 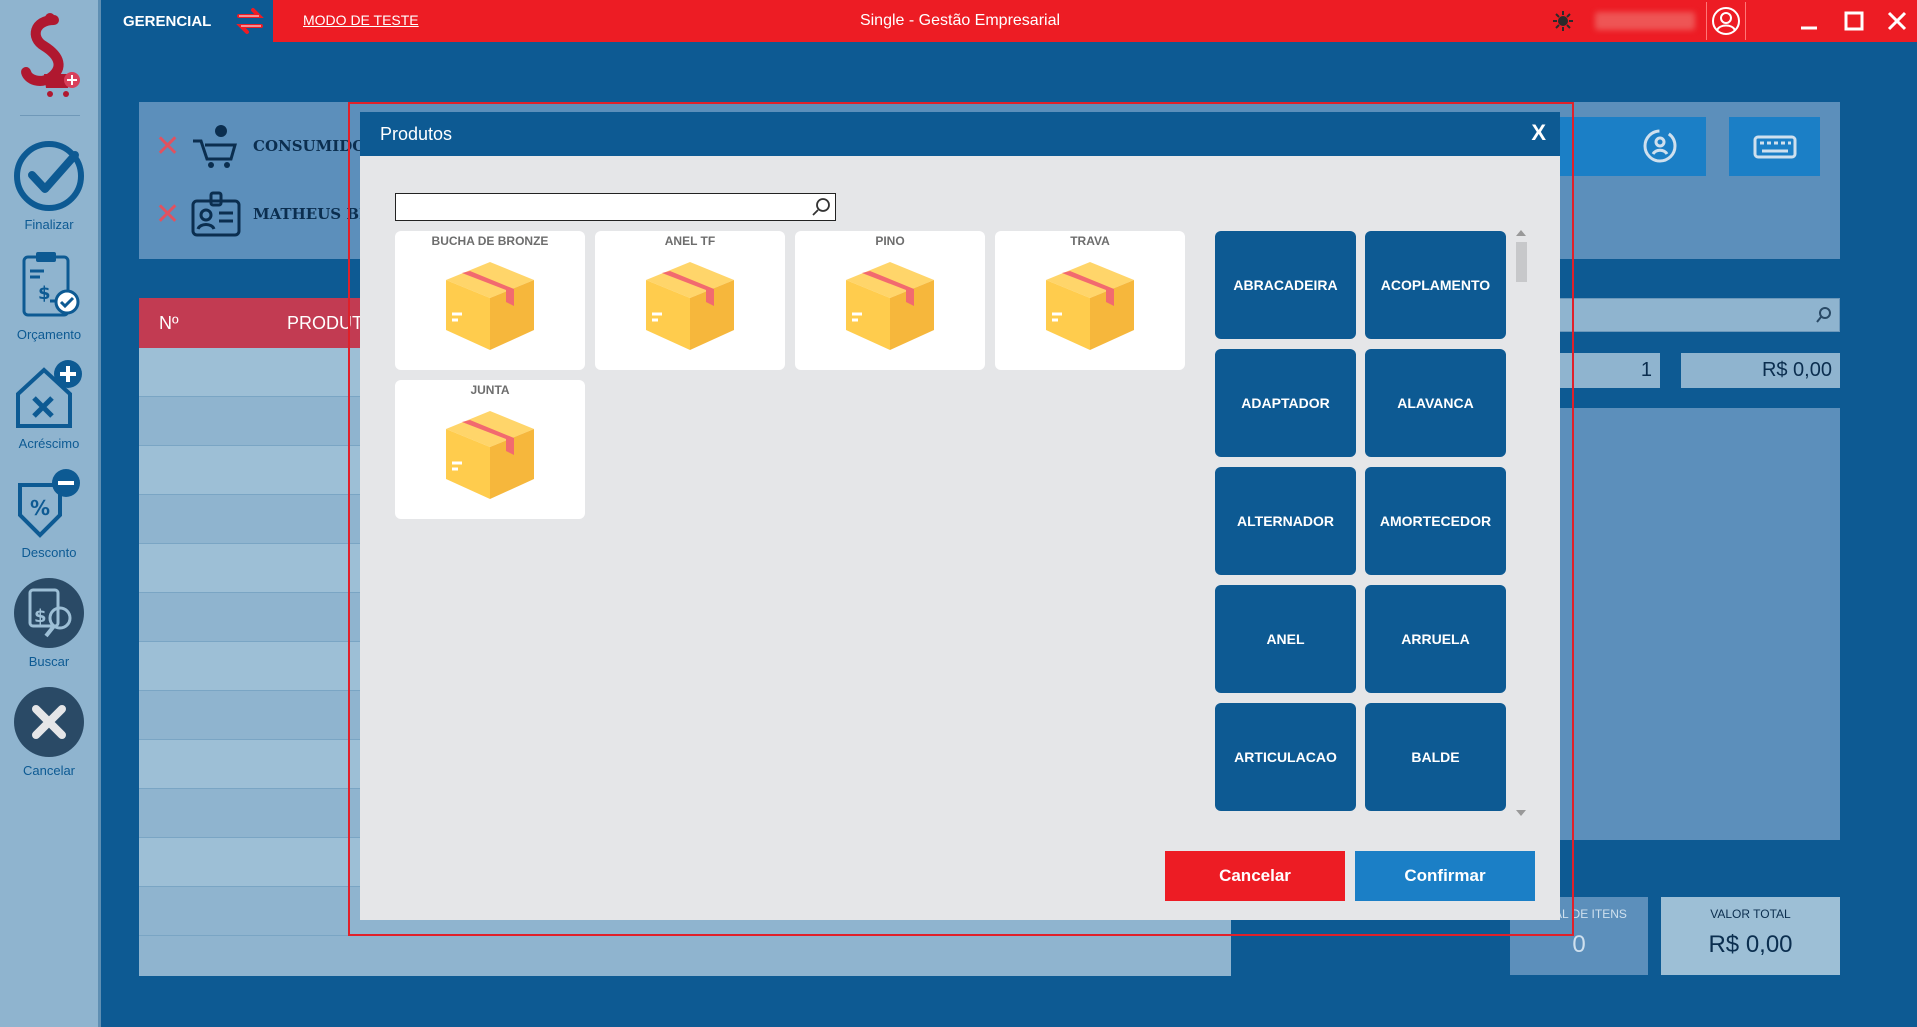 I want to click on category-button: ALAVANCA, so click(x=1435, y=403).